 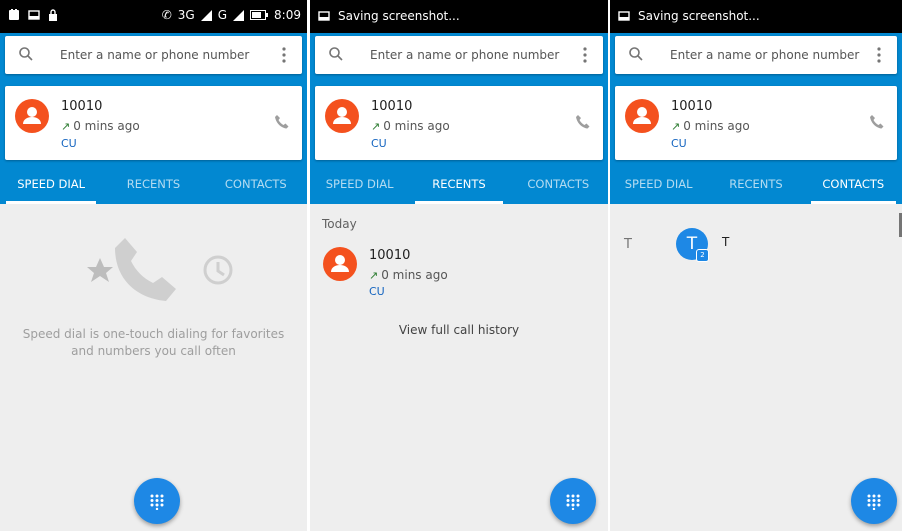 What do you see at coordinates (692, 245) in the screenshot?
I see `contact-avatar: T 2` at bounding box center [692, 245].